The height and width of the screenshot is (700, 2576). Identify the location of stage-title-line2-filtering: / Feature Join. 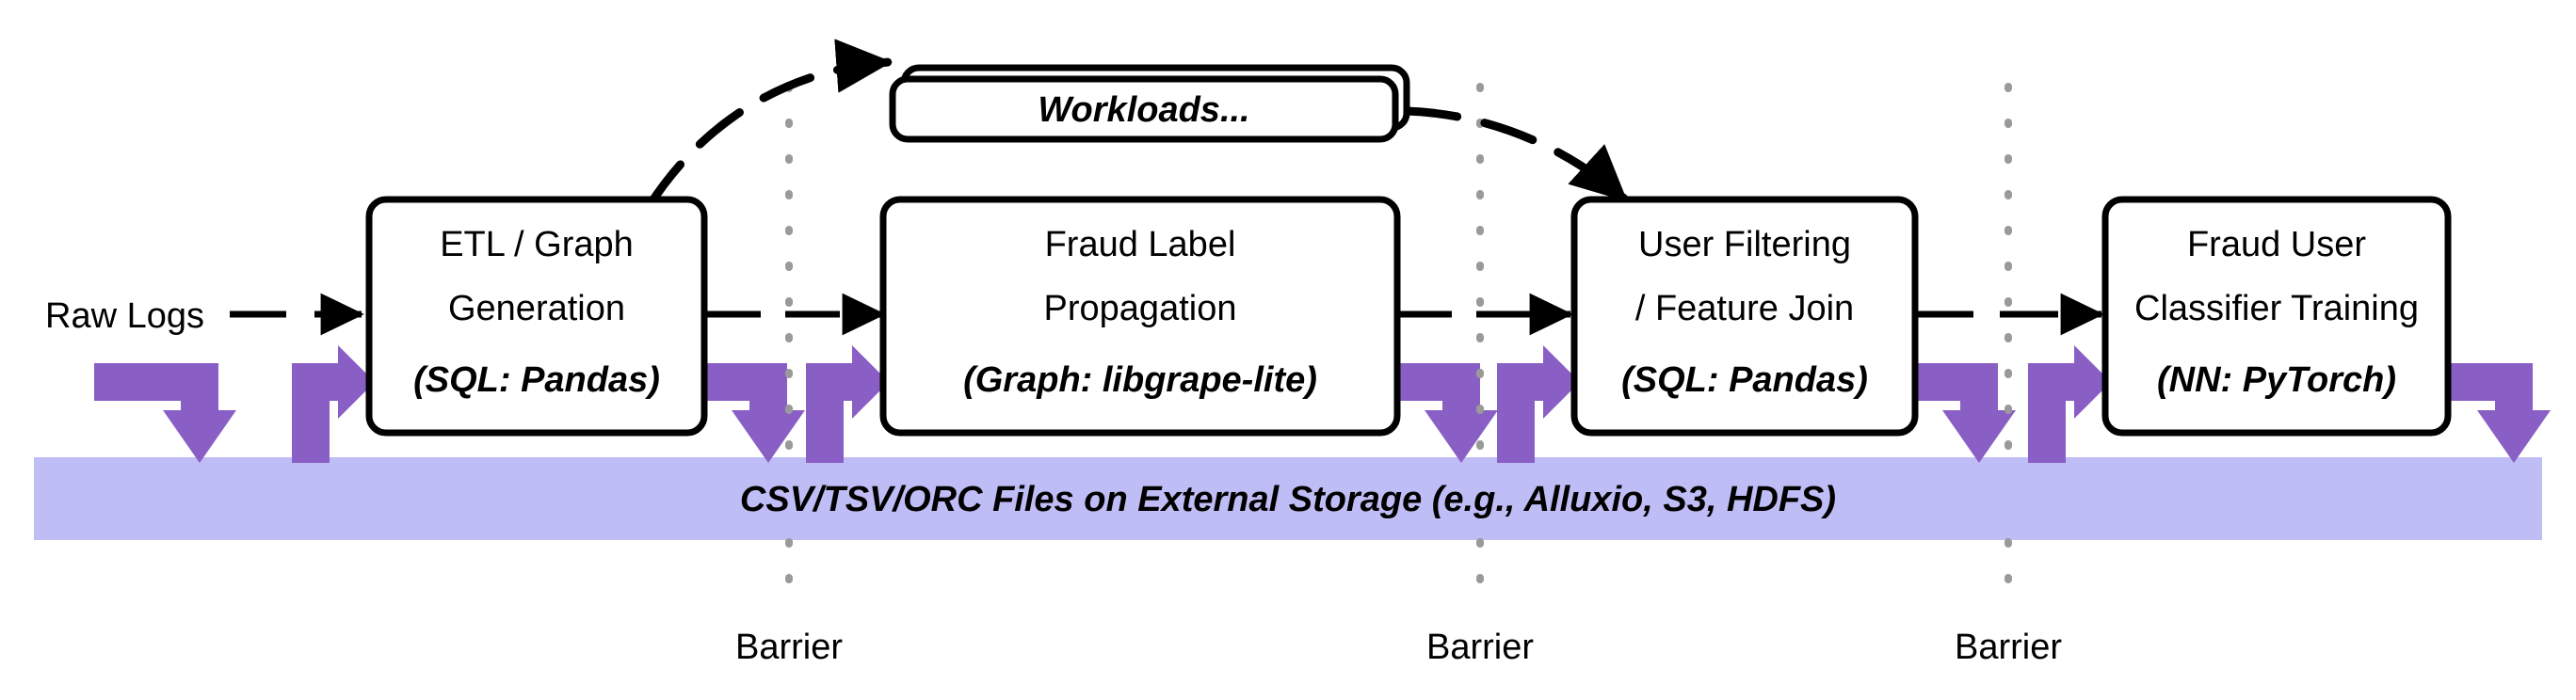
(1744, 309).